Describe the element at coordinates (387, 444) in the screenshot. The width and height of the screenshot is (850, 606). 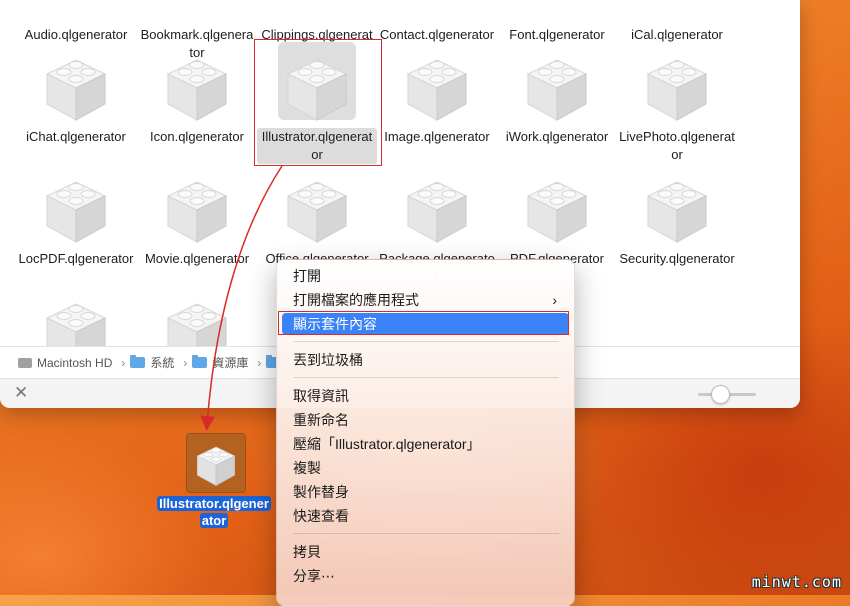
I see `menu-item-label: 壓縮「Illustrator.qlgenerator」` at that location.